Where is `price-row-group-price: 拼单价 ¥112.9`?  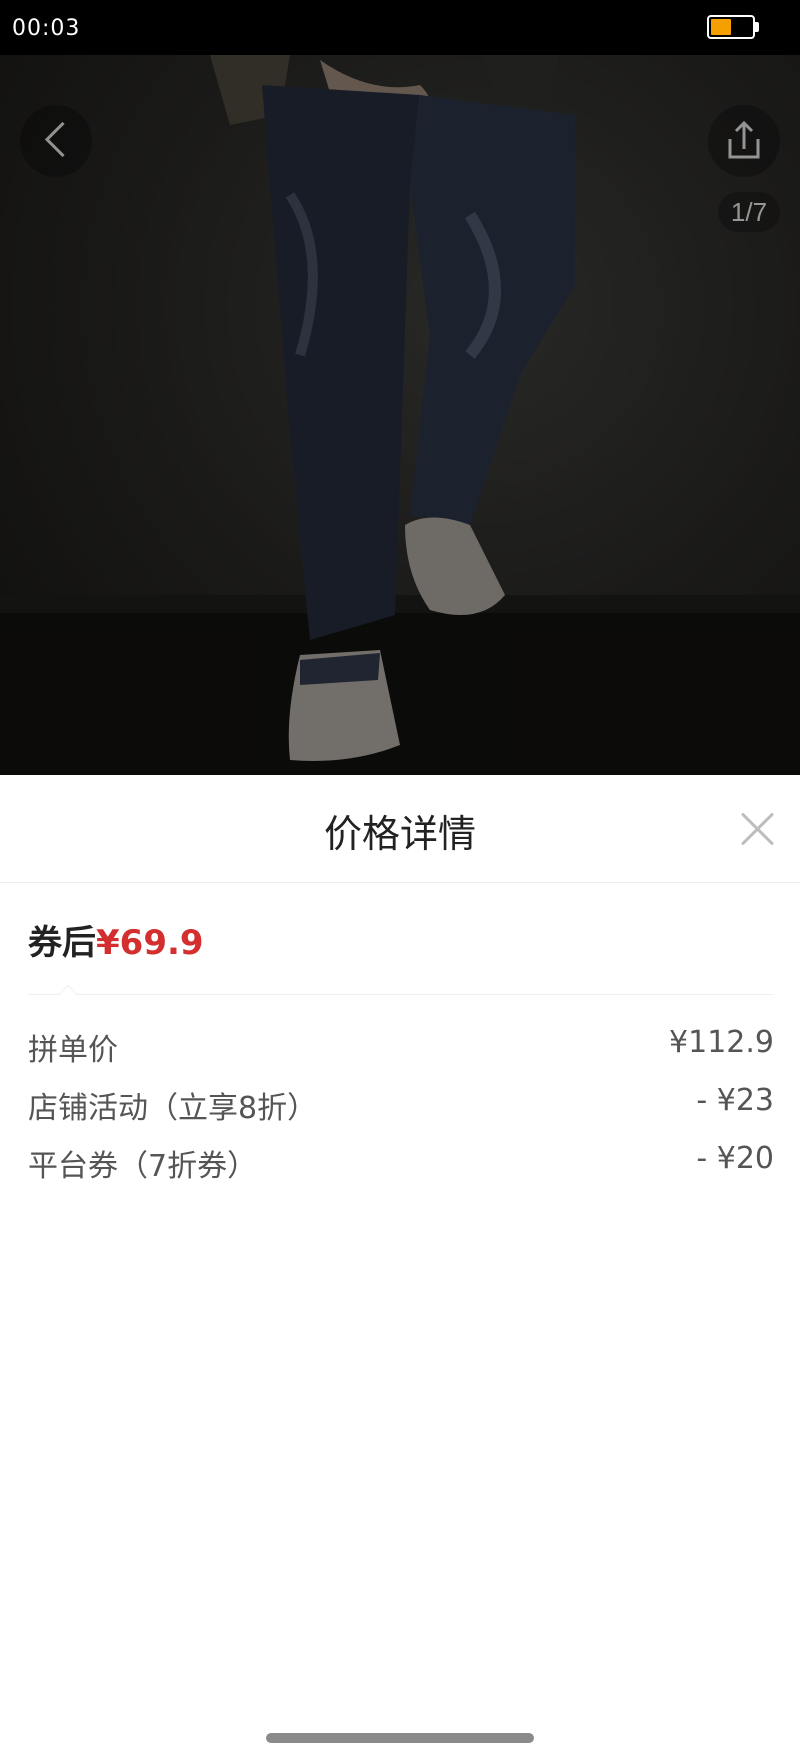 price-row-group-price: 拼单价 ¥112.9 is located at coordinates (401, 1047).